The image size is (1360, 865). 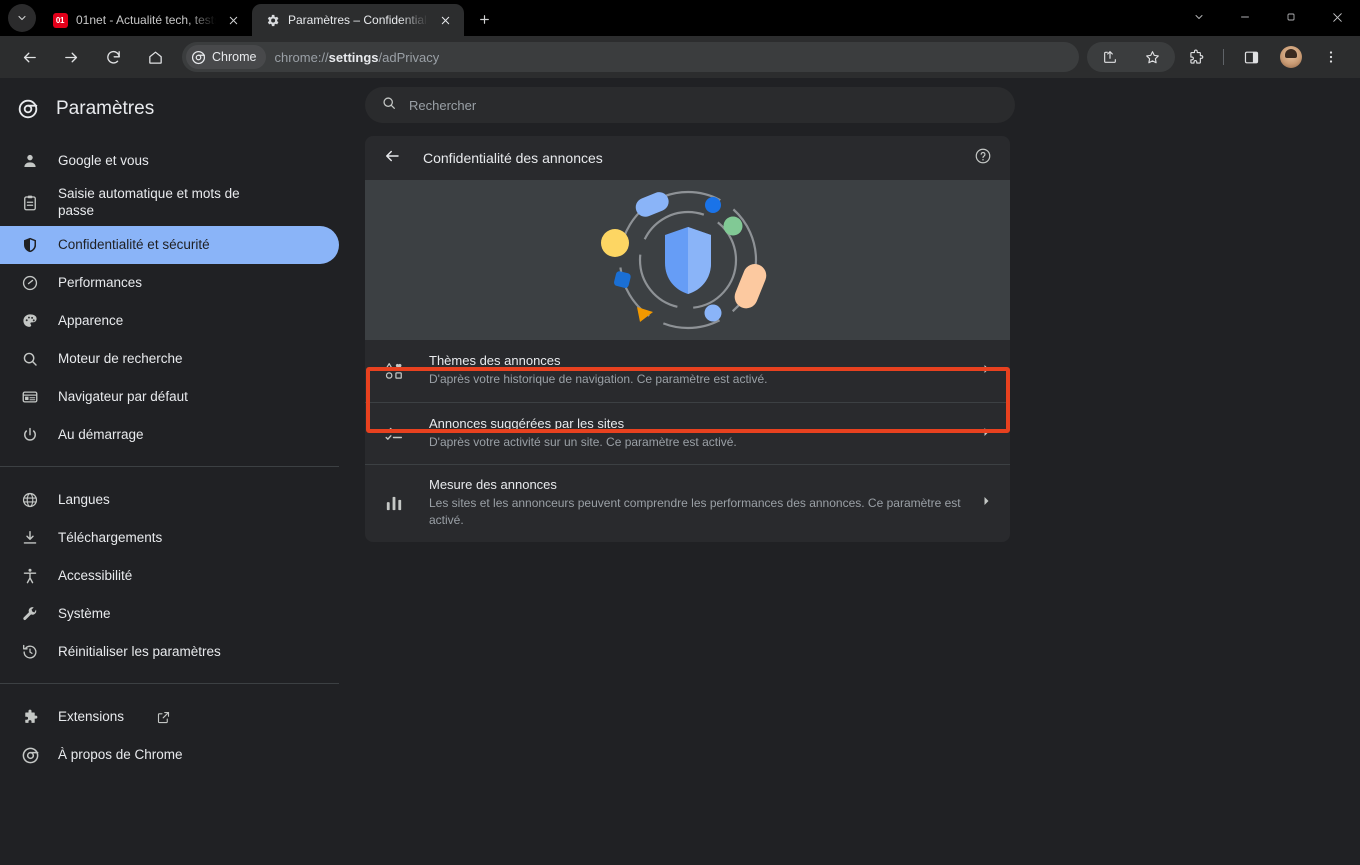 What do you see at coordinates (1245, 17) in the screenshot?
I see `window-minimize-button` at bounding box center [1245, 17].